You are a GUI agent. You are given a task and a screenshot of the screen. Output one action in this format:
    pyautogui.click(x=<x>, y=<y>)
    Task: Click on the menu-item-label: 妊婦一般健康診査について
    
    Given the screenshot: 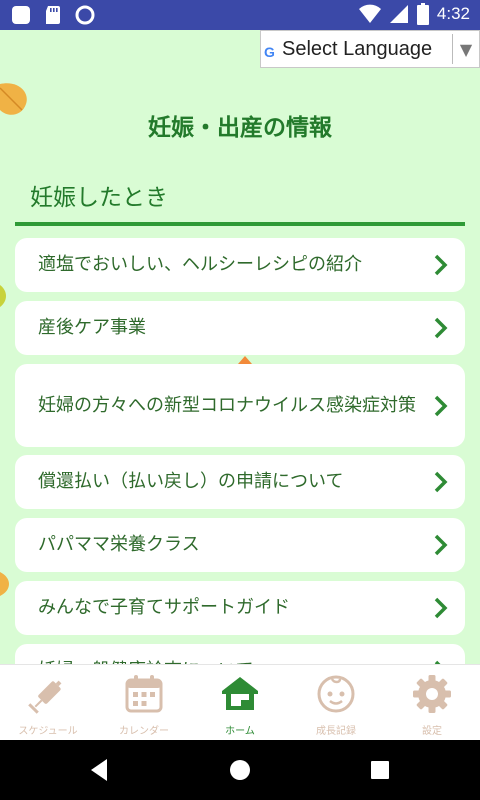 What is the action you would take?
    pyautogui.click(x=228, y=660)
    